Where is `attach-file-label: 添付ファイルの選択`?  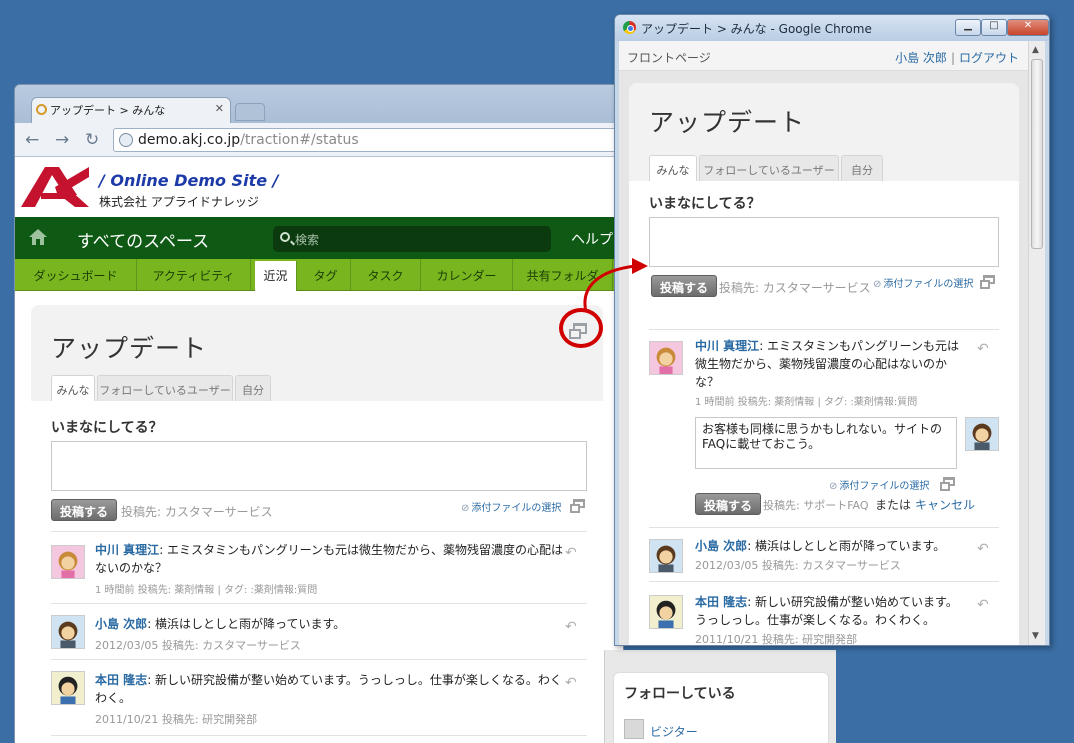 attach-file-label: 添付ファイルの選択 is located at coordinates (516, 508).